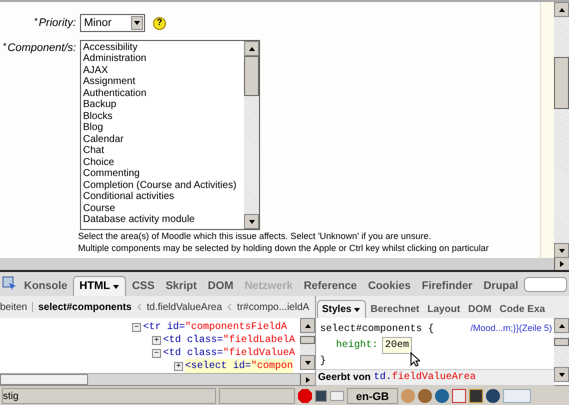 The height and width of the screenshot is (405, 569). I want to click on list-option: Choice, so click(98, 162).